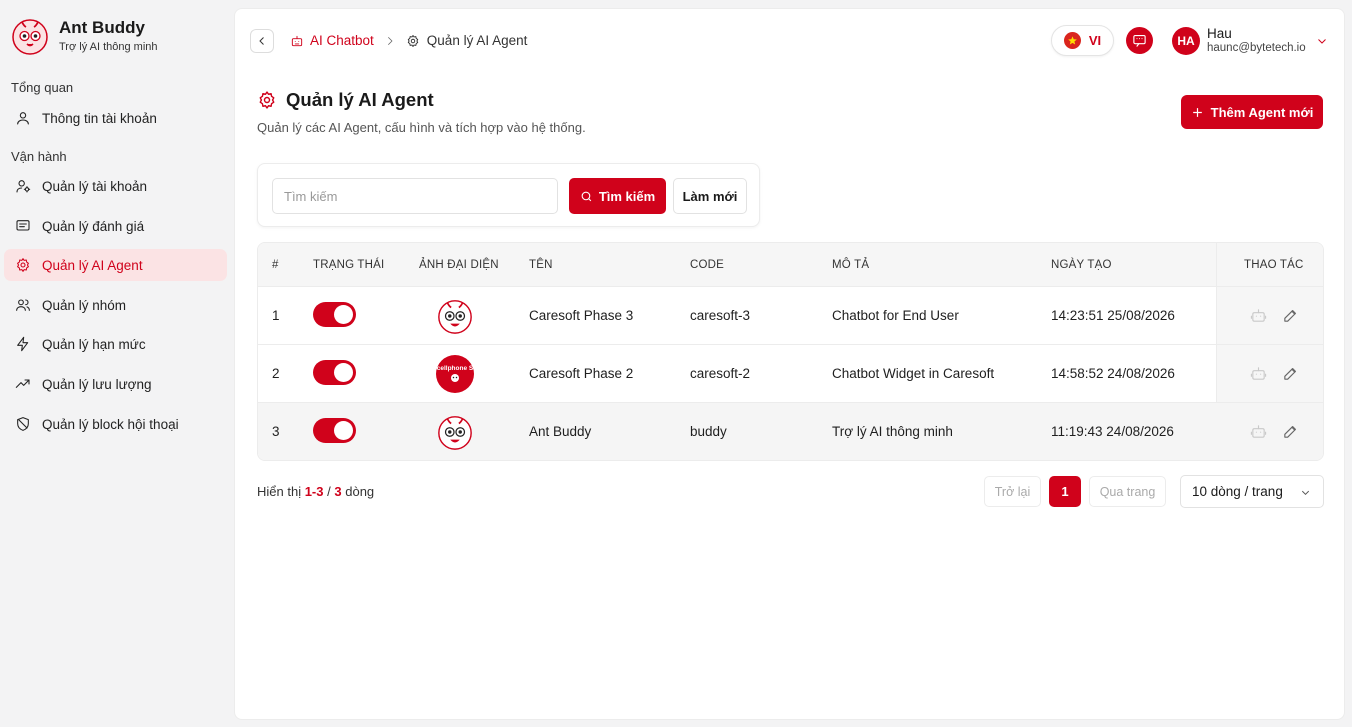 This screenshot has height=727, width=1352. What do you see at coordinates (1112, 431) in the screenshot?
I see `row-created: 11:19:43 24/08/2026` at bounding box center [1112, 431].